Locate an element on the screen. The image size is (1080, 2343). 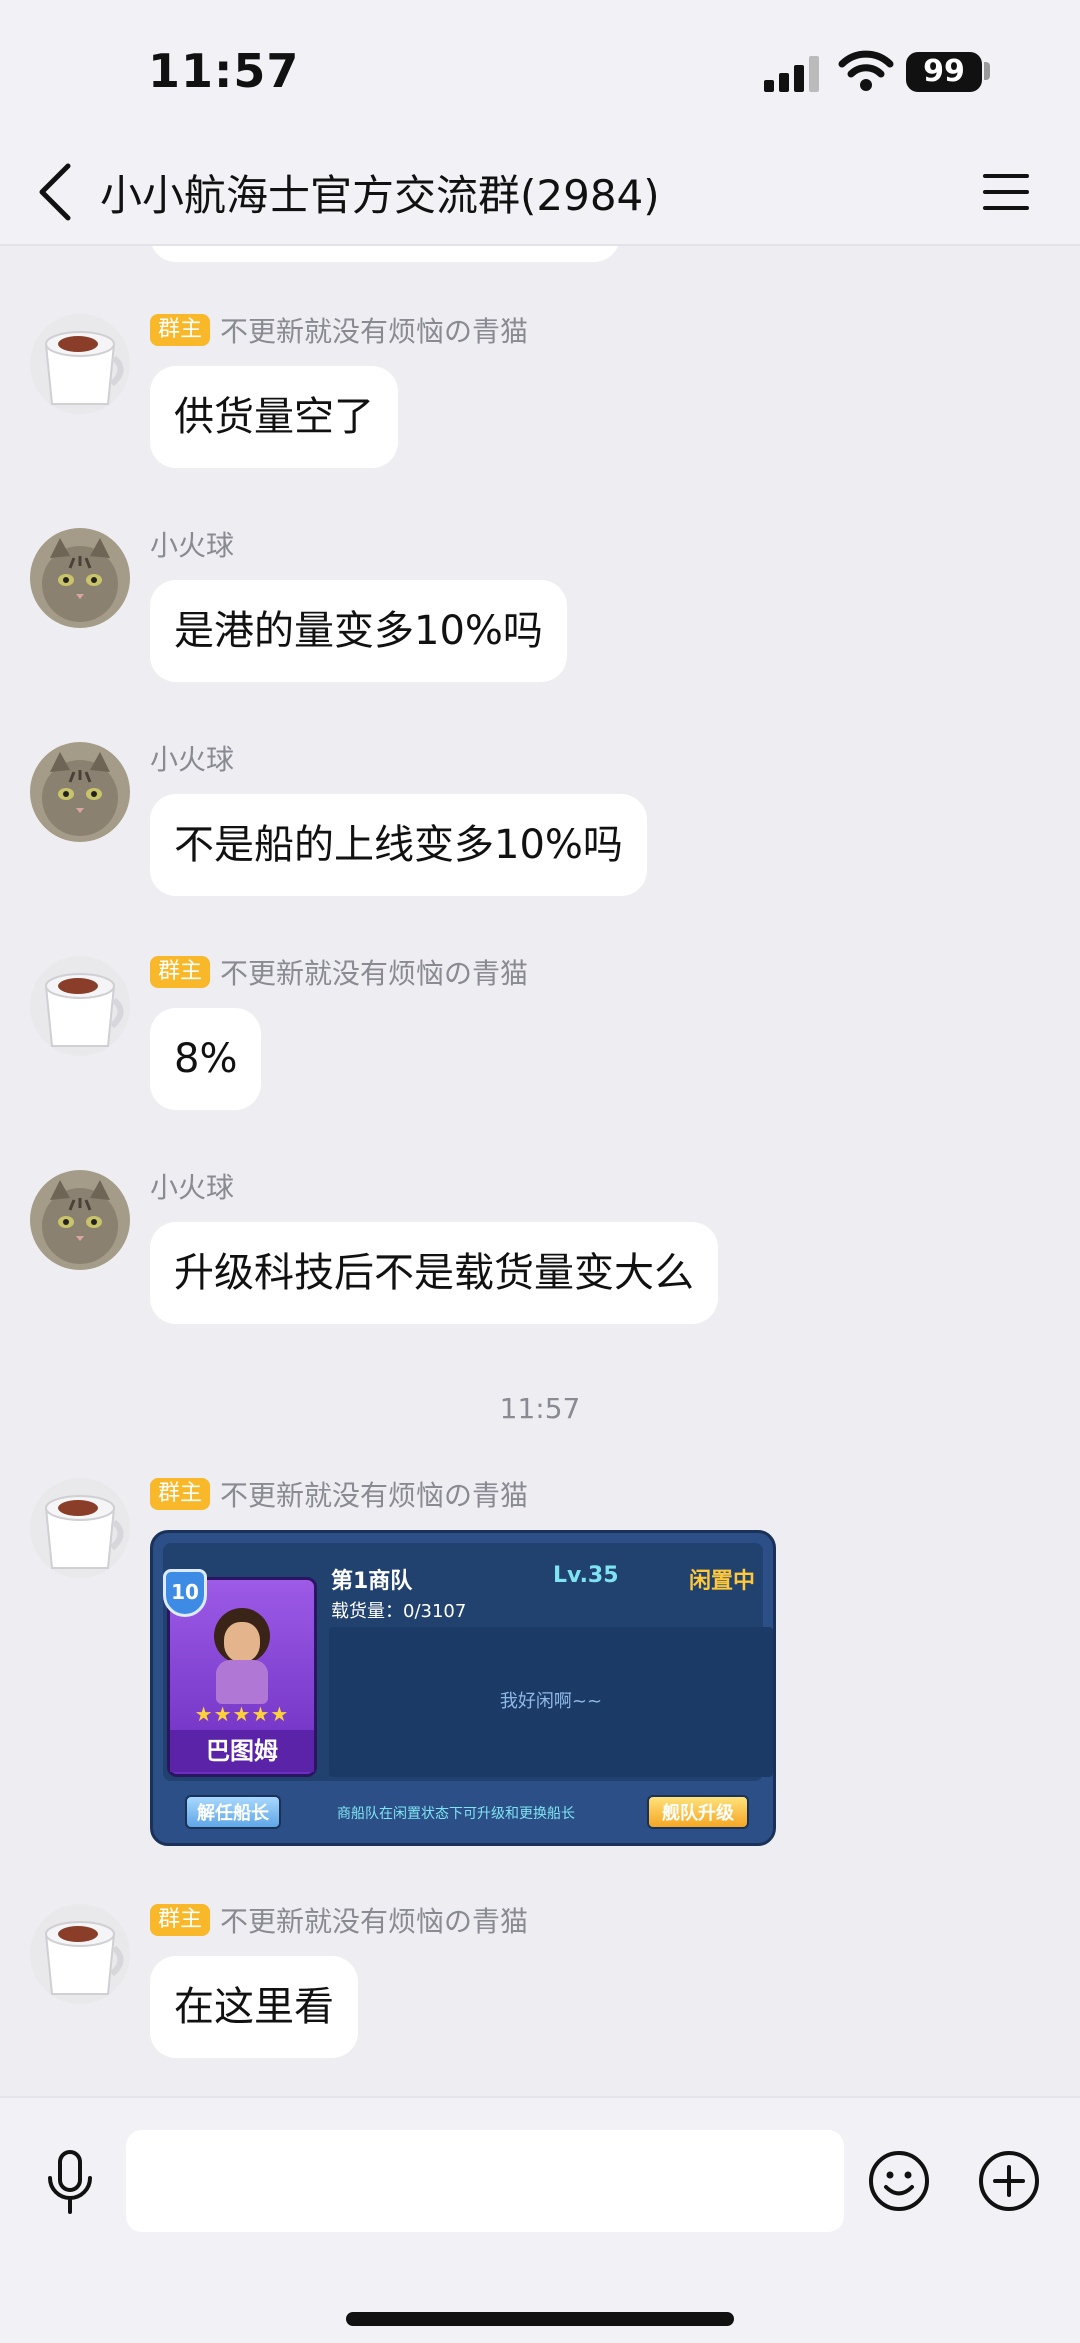
fleet-upgrade-button: 舰队升级 is located at coordinates (698, 1812).